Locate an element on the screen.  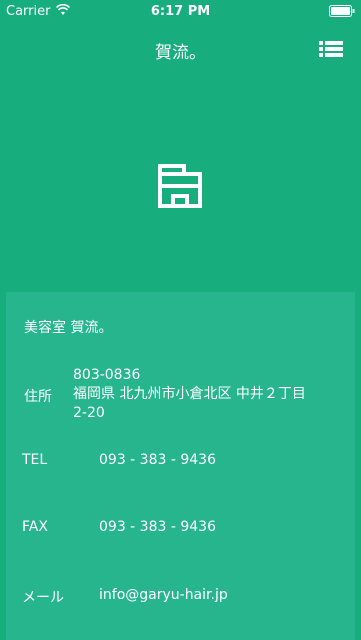
storefront-icon is located at coordinates (180, 186).